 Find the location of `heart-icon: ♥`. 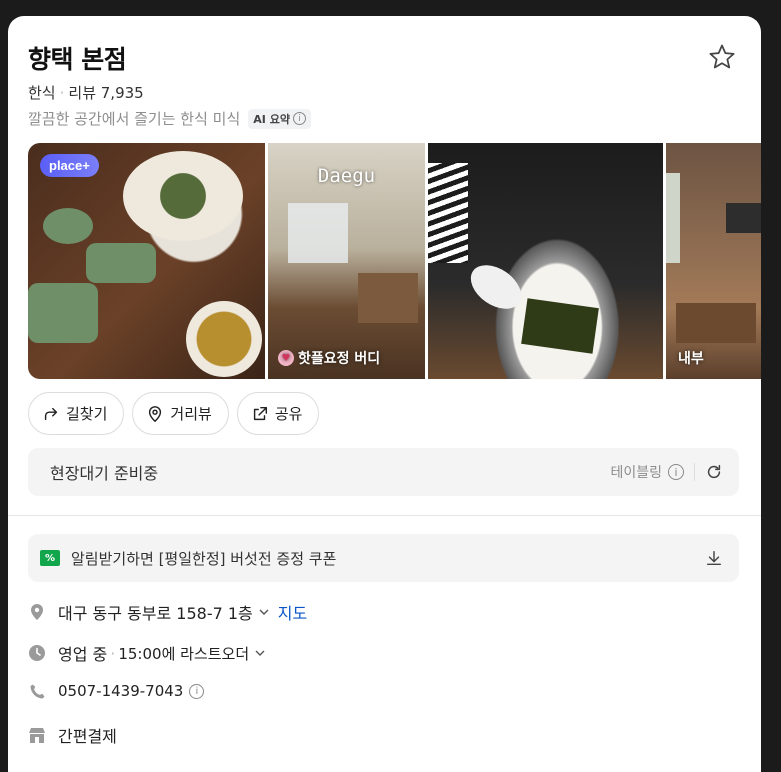

heart-icon: ♥ is located at coordinates (286, 358).